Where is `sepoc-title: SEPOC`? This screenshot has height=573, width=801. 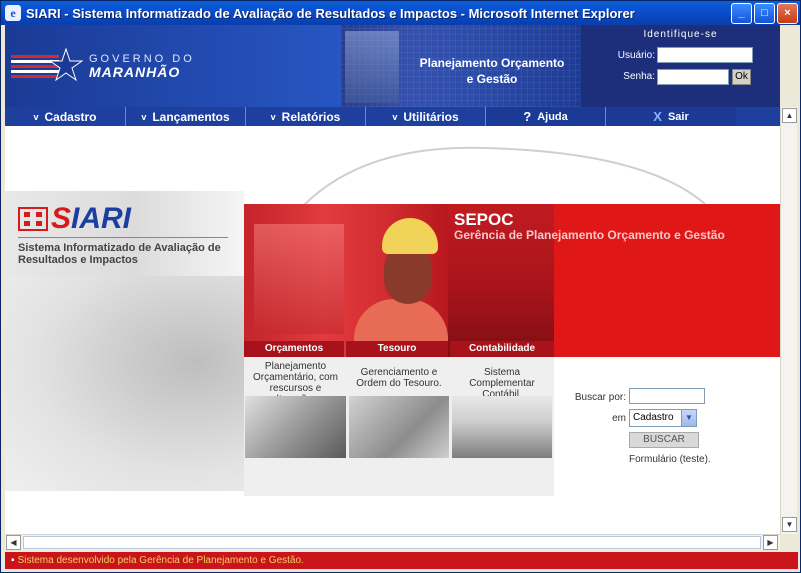 sepoc-title: SEPOC is located at coordinates (484, 219).